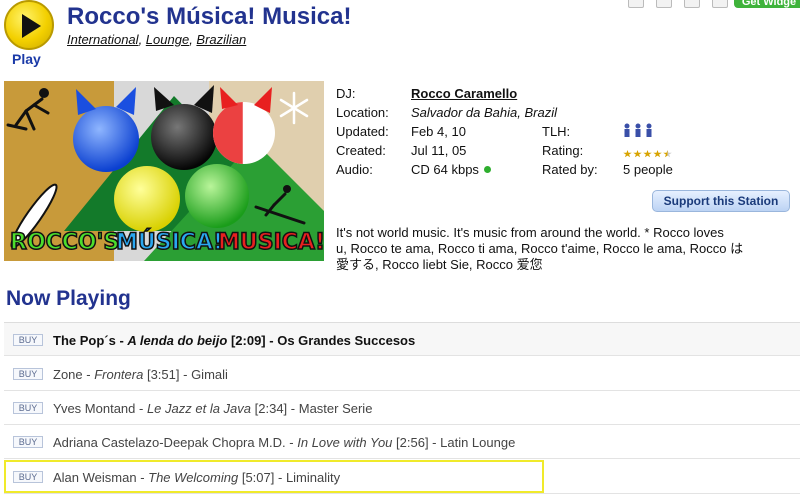 This screenshot has width=800, height=497. What do you see at coordinates (361, 150) in the screenshot?
I see `created-label: Created:` at bounding box center [361, 150].